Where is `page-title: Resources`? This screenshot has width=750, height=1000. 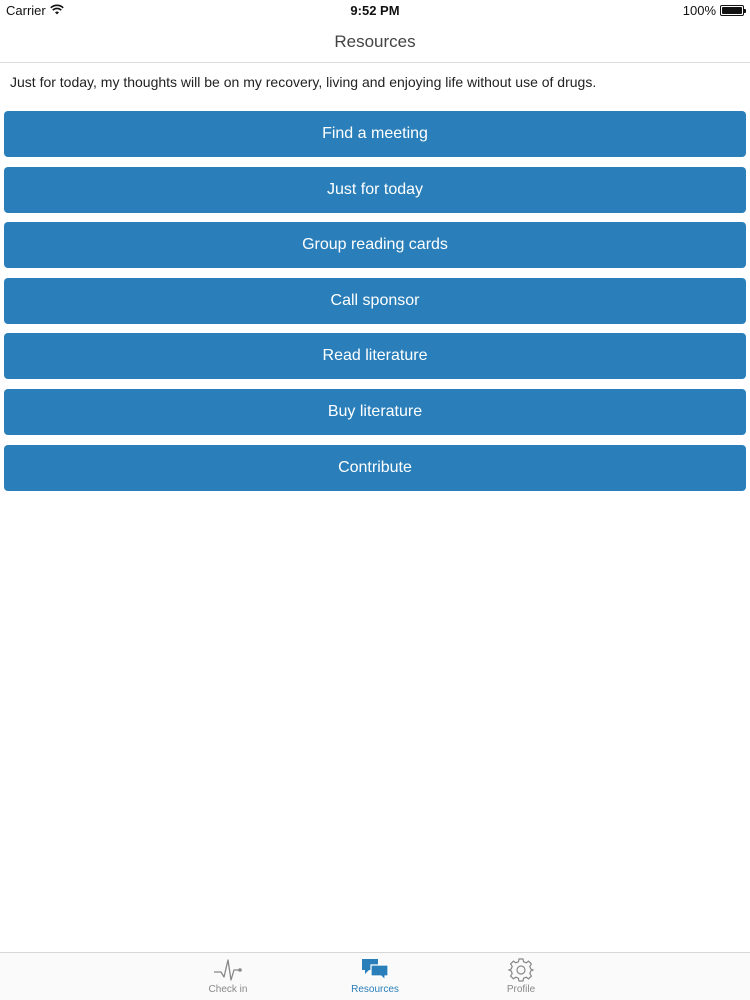 page-title: Resources is located at coordinates (375, 41).